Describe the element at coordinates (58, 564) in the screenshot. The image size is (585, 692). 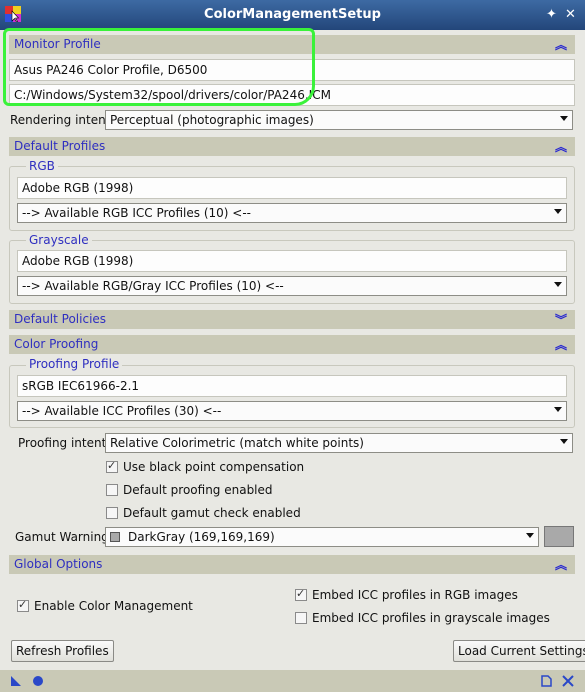
I see `section-label: Global Options` at that location.